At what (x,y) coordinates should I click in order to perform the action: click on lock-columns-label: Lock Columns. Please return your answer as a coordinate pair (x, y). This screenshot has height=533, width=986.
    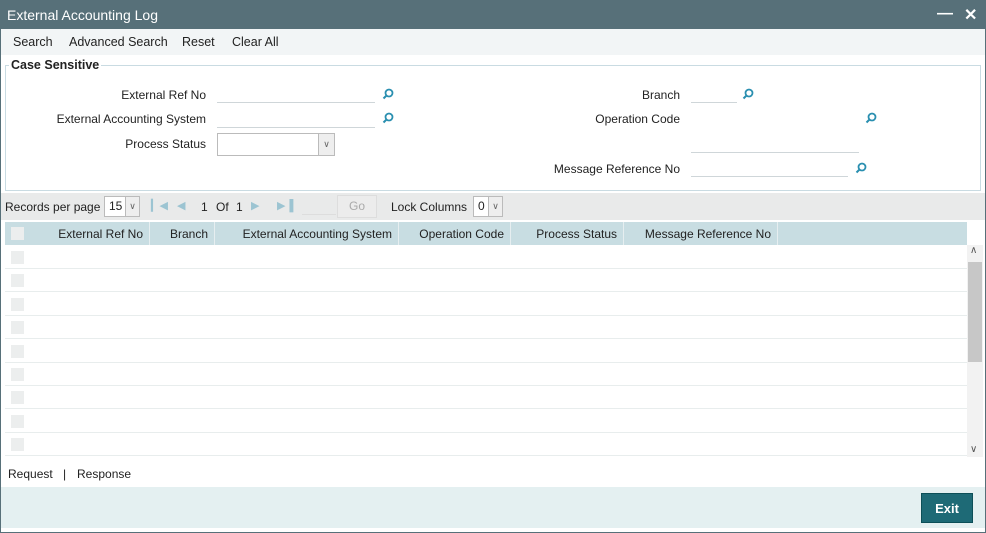
    Looking at the image, I should click on (429, 207).